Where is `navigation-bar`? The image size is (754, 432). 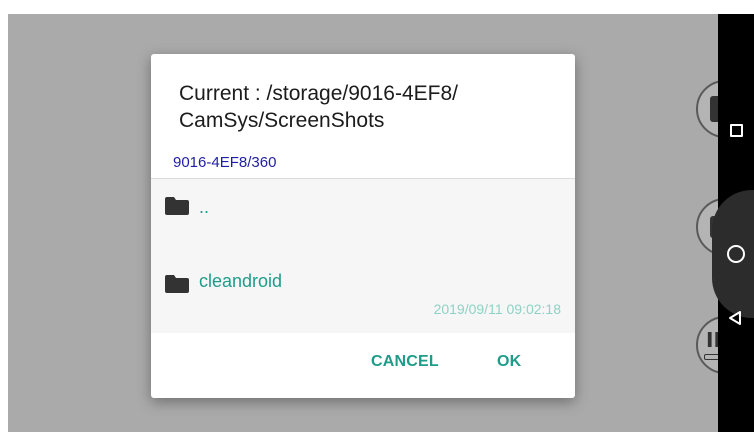 navigation-bar is located at coordinates (733, 223).